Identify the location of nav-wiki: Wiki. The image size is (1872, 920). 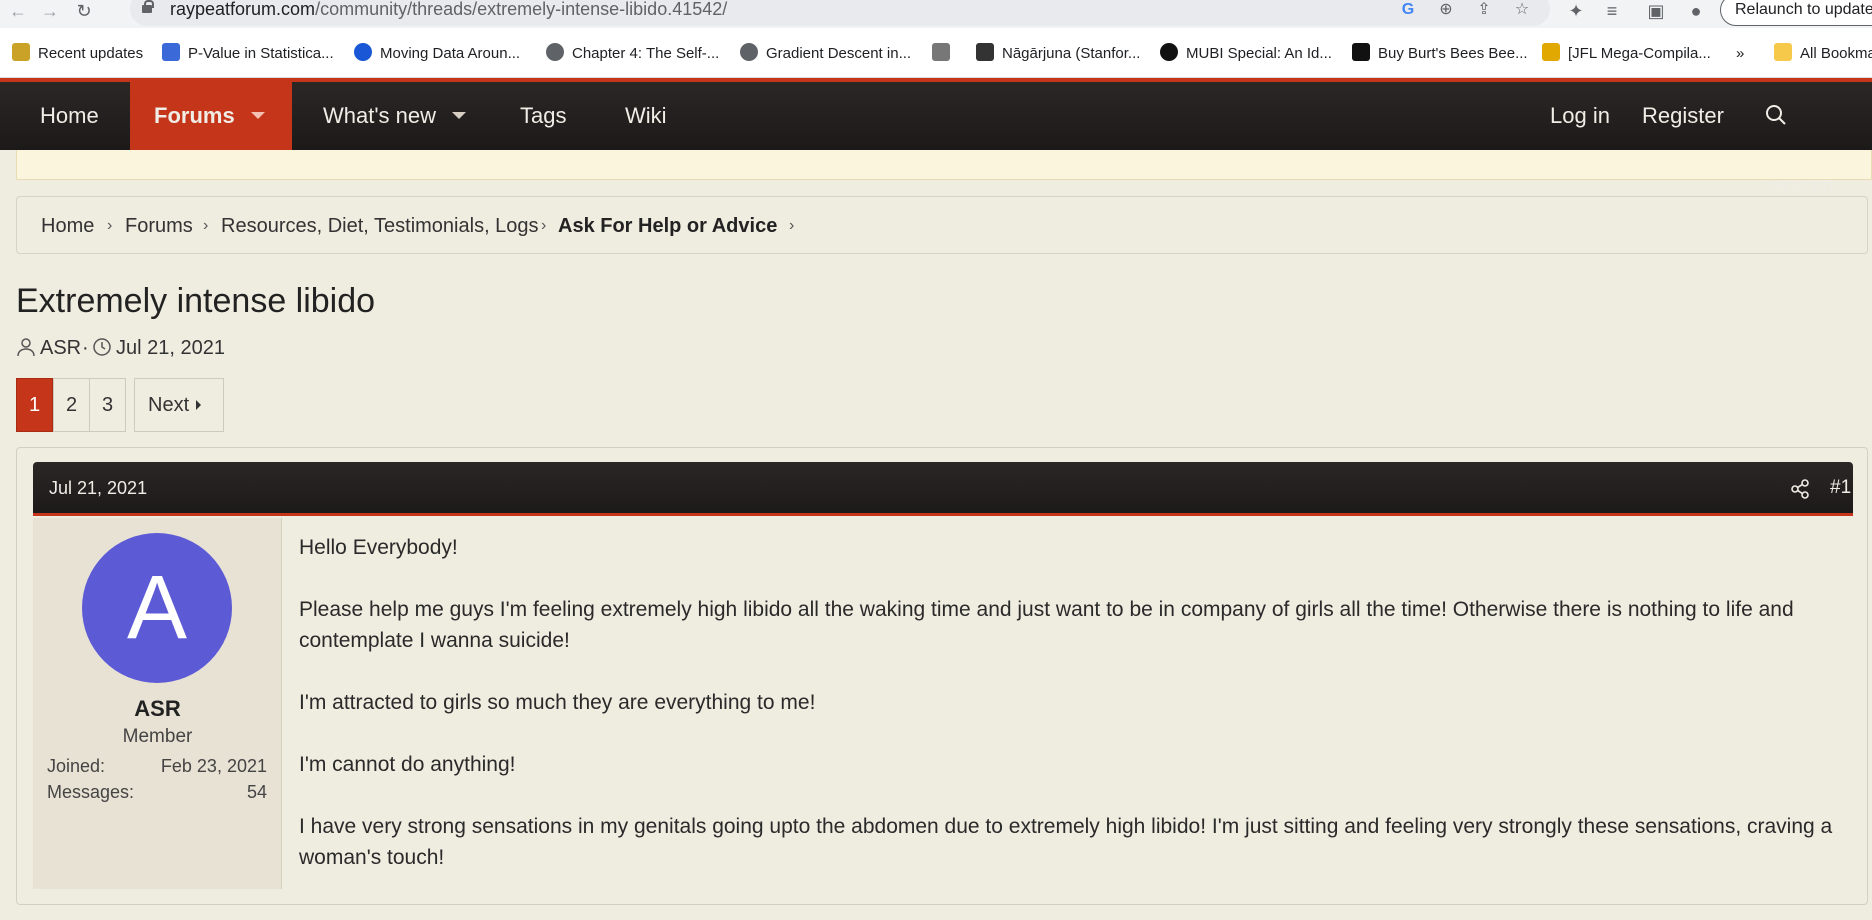
(646, 116).